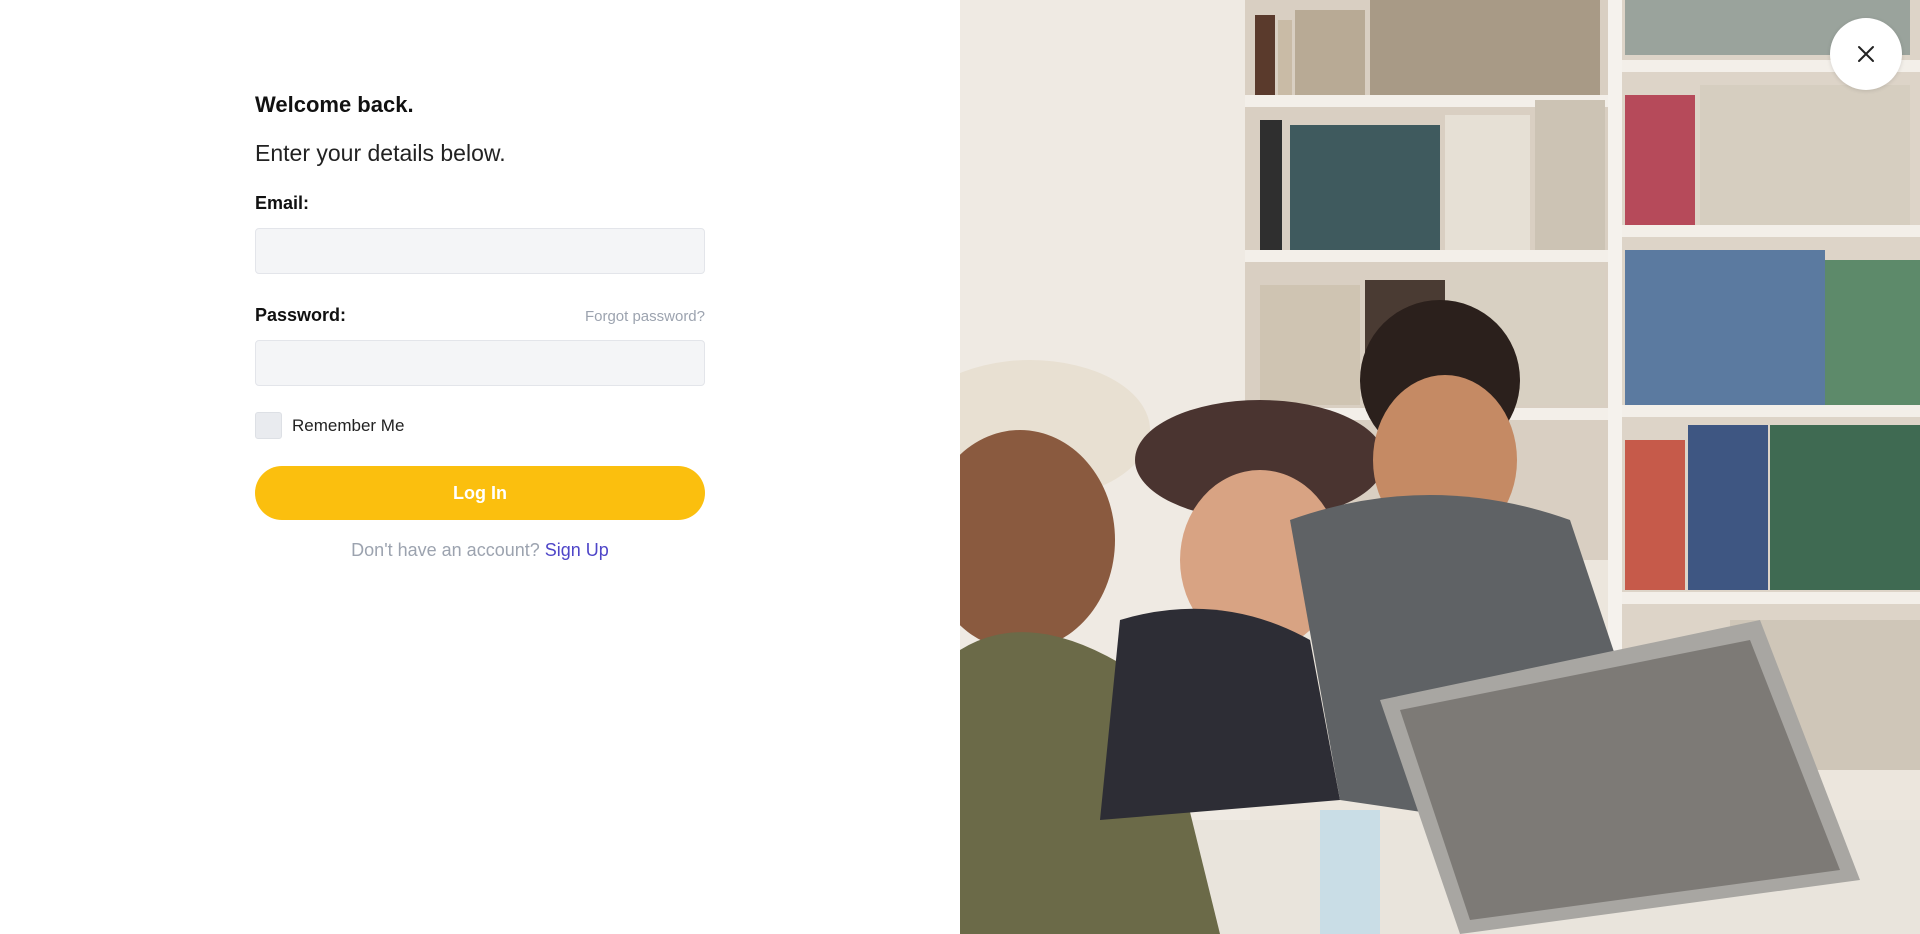 The image size is (1920, 934). I want to click on login-button: Log In, so click(480, 493).